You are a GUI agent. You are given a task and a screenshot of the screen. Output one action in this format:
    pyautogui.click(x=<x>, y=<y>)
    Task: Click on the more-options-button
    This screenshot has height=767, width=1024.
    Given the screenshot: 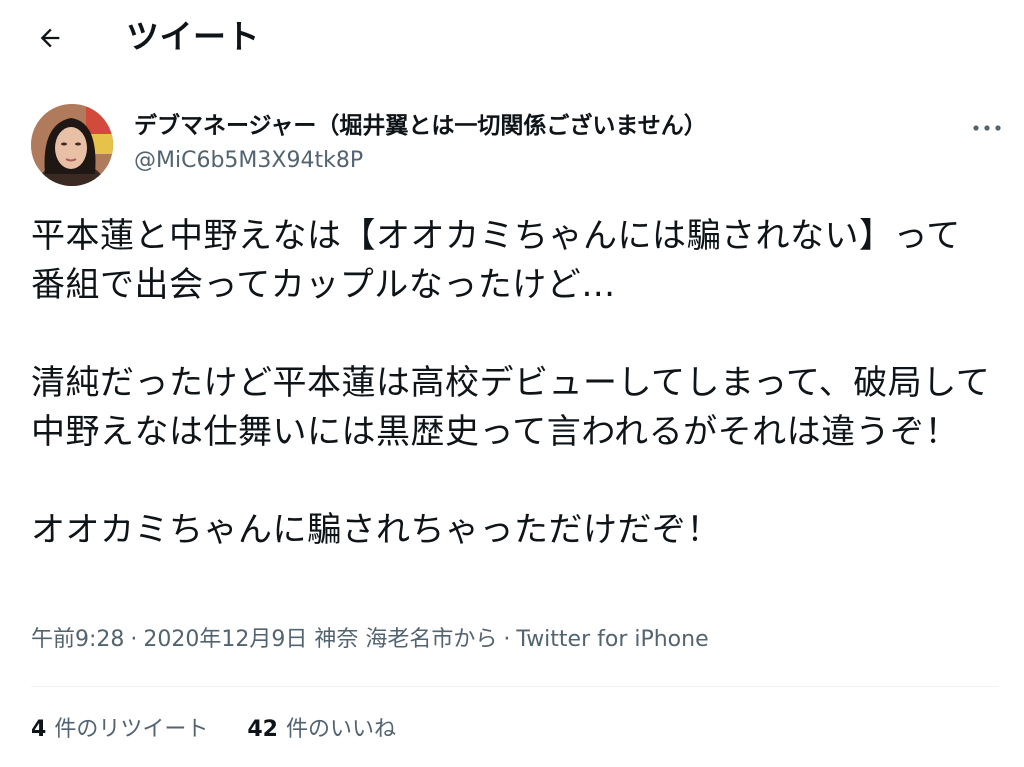 What is the action you would take?
    pyautogui.click(x=987, y=128)
    